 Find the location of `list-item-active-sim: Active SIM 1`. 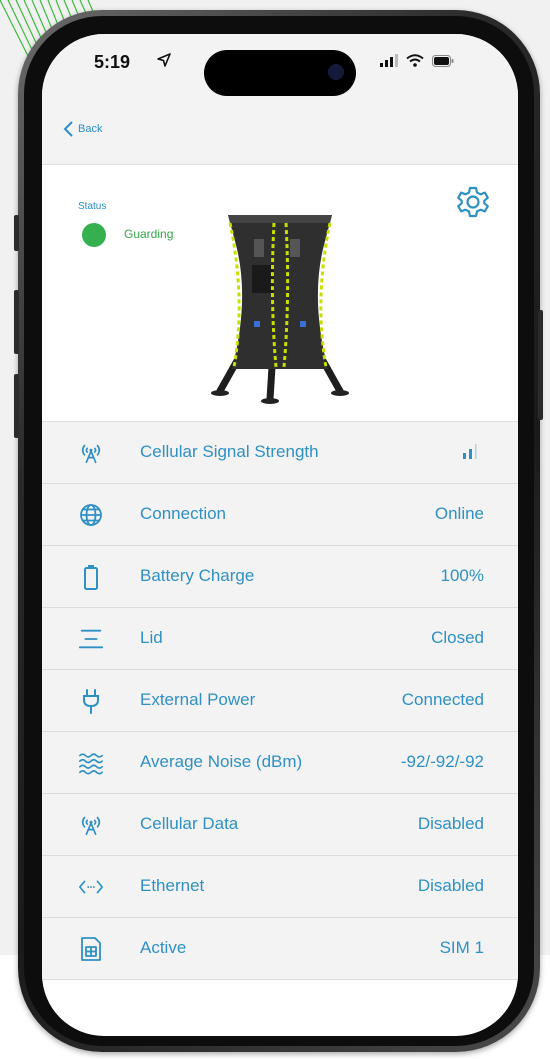

list-item-active-sim: Active SIM 1 is located at coordinates (280, 949).